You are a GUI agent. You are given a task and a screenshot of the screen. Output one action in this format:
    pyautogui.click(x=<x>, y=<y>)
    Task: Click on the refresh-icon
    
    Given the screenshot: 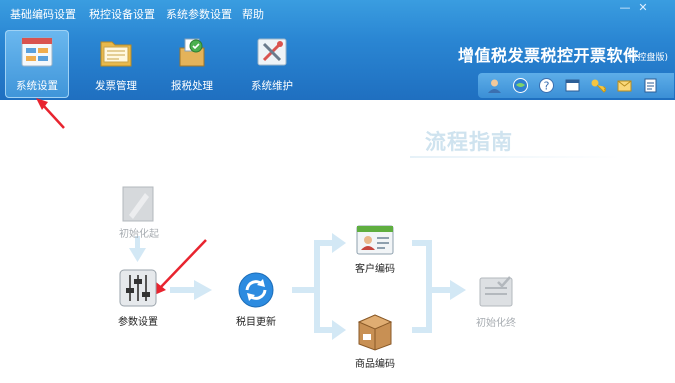 What is the action you would take?
    pyautogui.click(x=256, y=290)
    